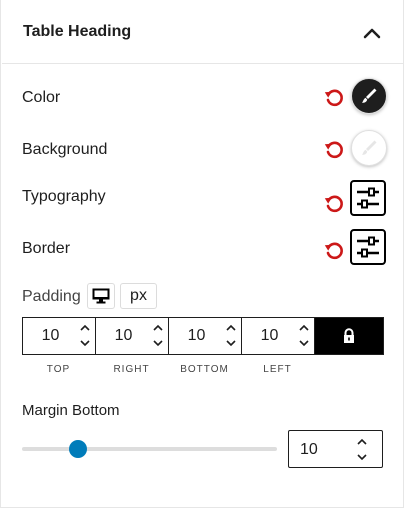 This screenshot has width=404, height=508. I want to click on border-settings-button, so click(368, 247).